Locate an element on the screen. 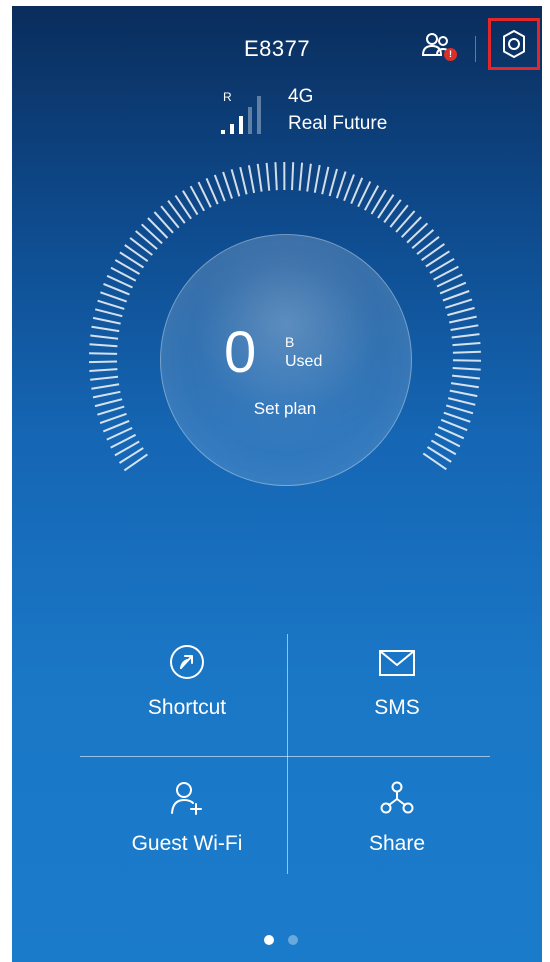 This screenshot has width=550, height=962. add-user-icon is located at coordinates (186, 798).